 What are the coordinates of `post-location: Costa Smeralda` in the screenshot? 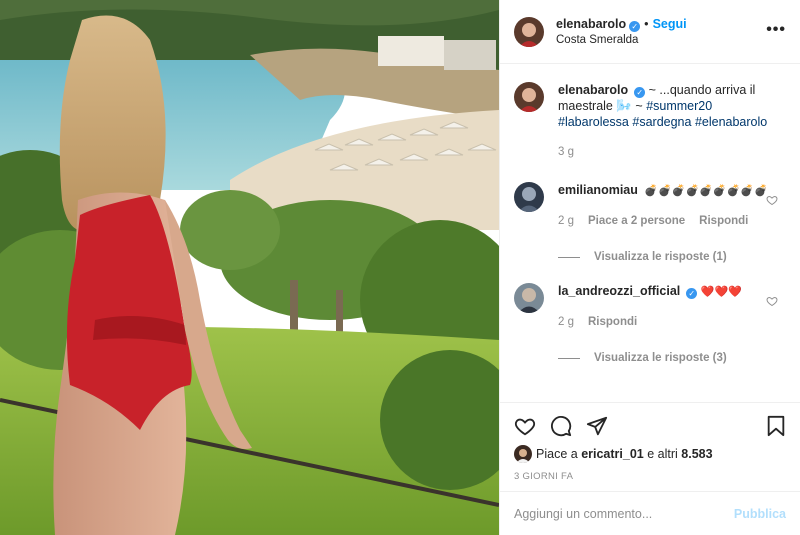 It's located at (621, 40).